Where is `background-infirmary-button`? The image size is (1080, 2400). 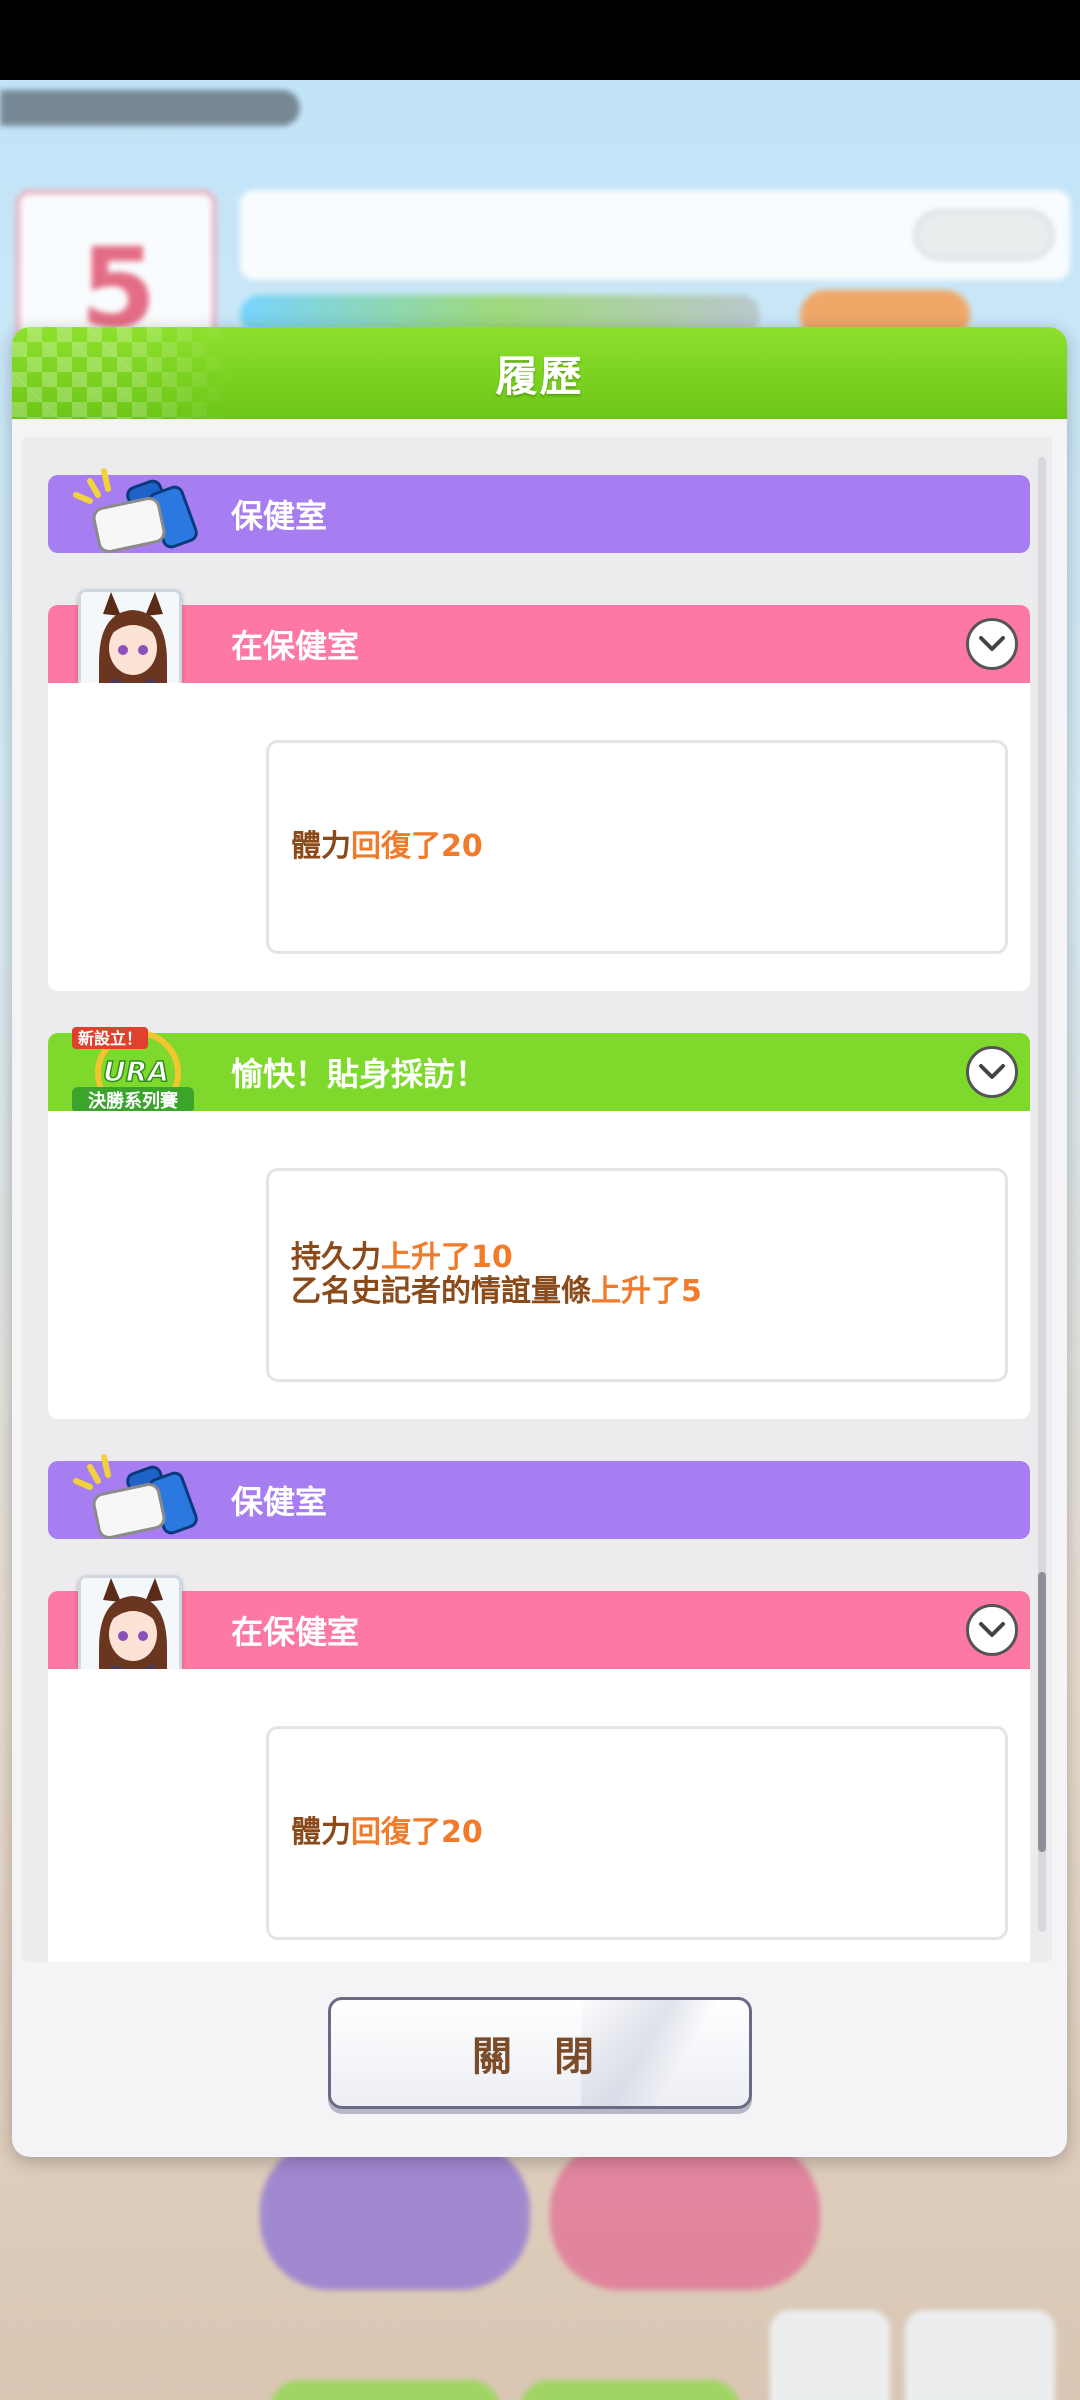
background-infirmary-button is located at coordinates (395, 2215).